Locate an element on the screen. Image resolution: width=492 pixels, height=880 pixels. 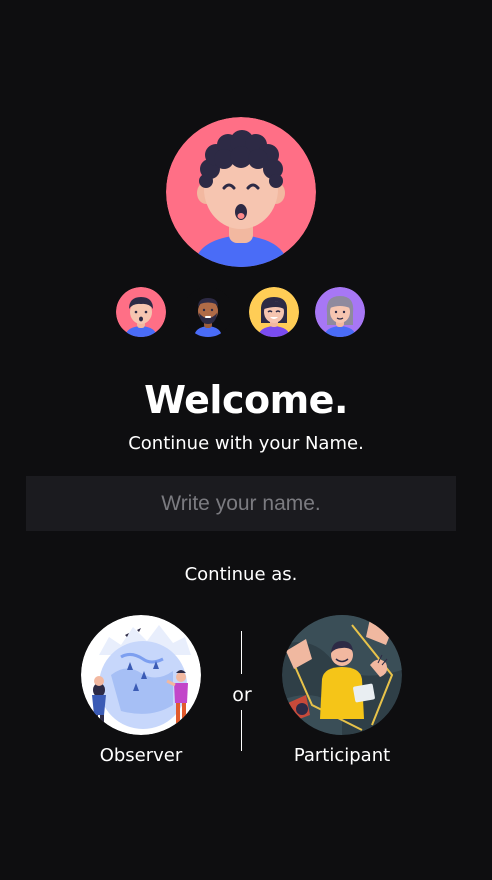
divider-line-bottom is located at coordinates (241, 730).